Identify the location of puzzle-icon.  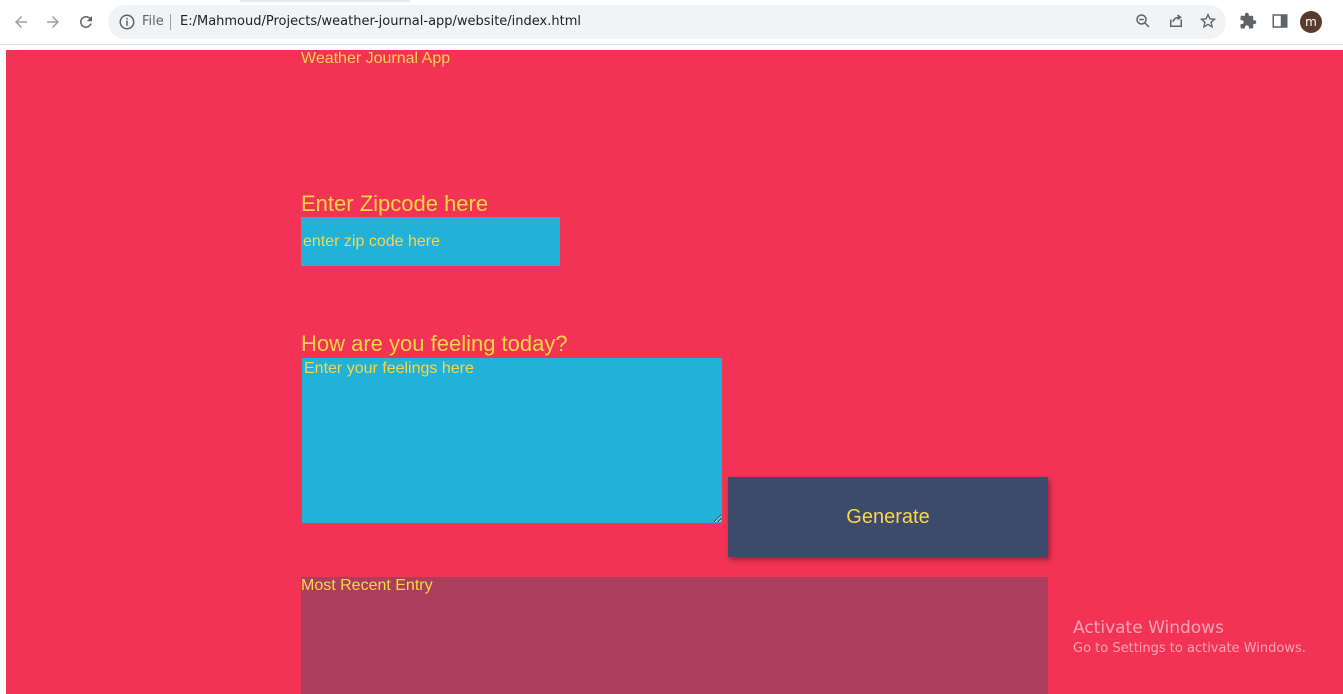
(1249, 22).